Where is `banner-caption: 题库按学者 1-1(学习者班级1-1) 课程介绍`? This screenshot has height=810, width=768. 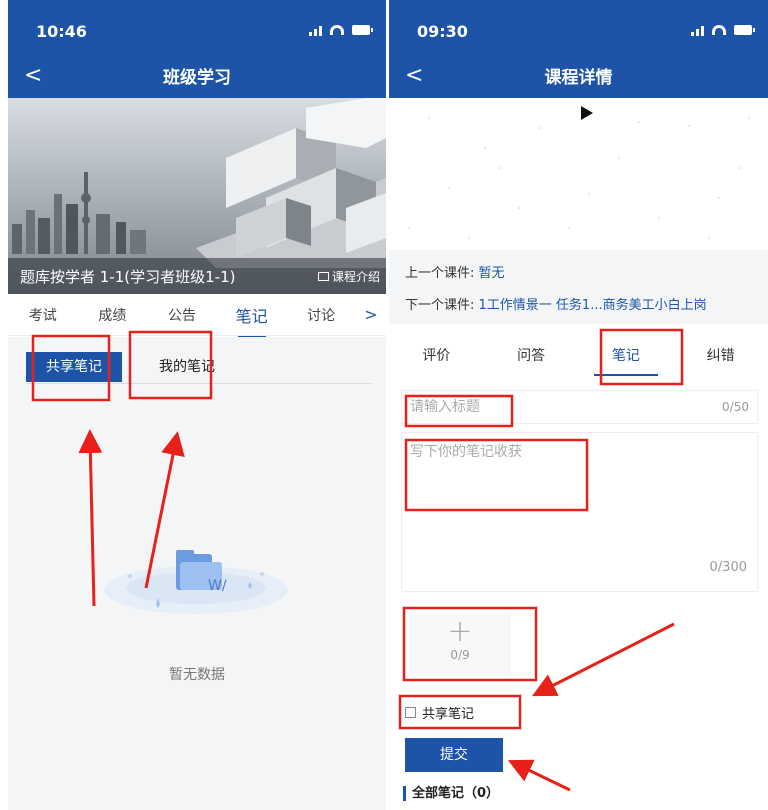 banner-caption: 题库按学者 1-1(学习者班级1-1) 课程介绍 is located at coordinates (197, 276).